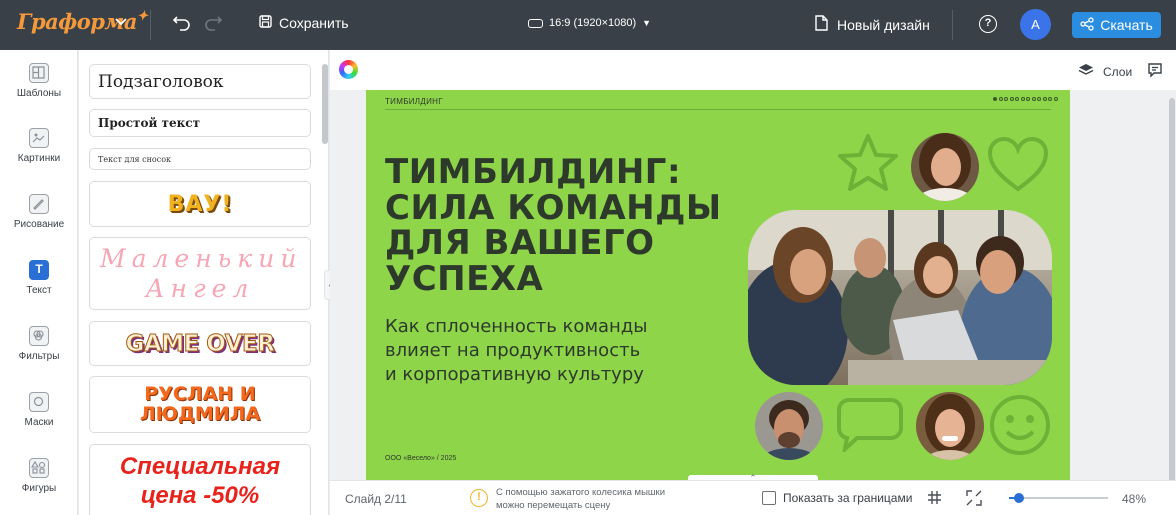  What do you see at coordinates (1118, 71) in the screenshot?
I see `layers-label: Слои` at bounding box center [1118, 71].